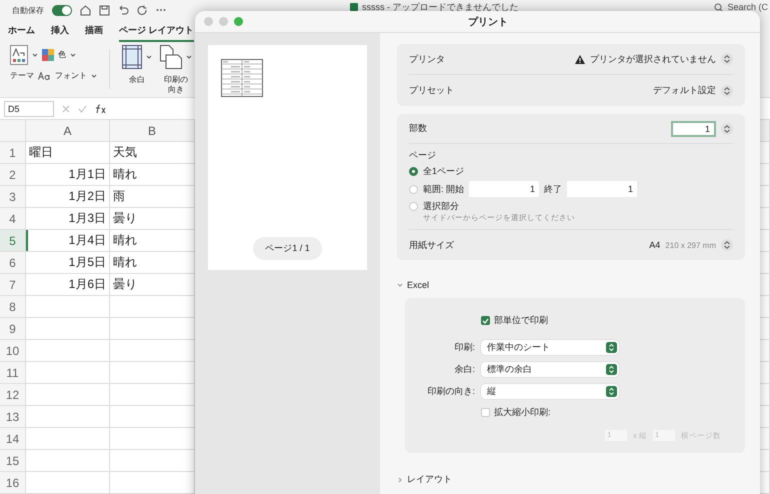 The height and width of the screenshot is (494, 770). What do you see at coordinates (13, 241) in the screenshot?
I see `row-header: 5` at bounding box center [13, 241].